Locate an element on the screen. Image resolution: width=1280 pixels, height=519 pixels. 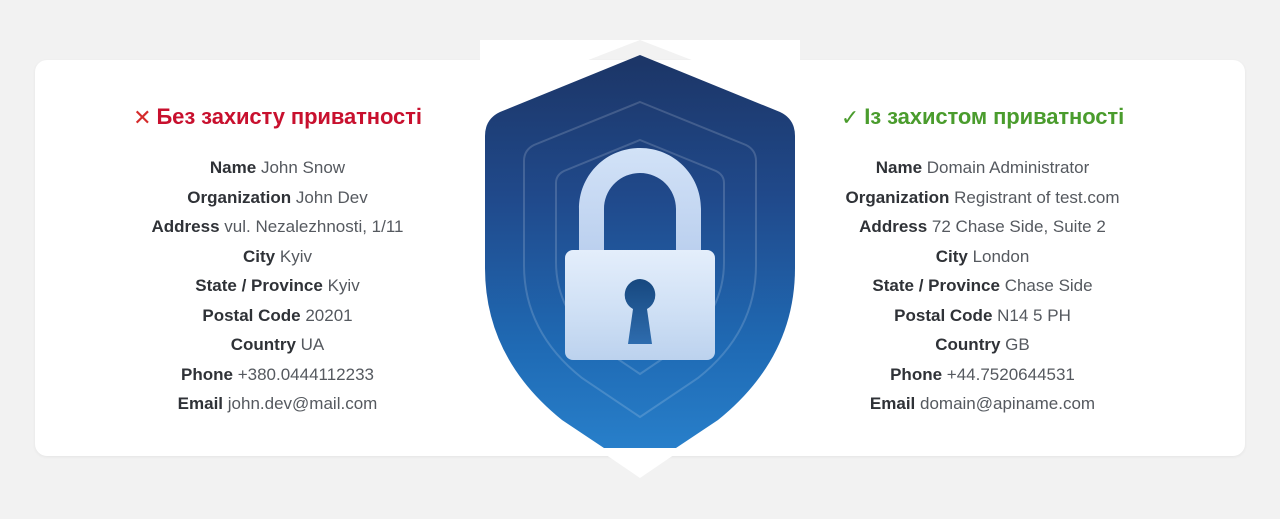
list-item: Address 72 Chase Side, Suite 2 is located at coordinates (982, 227).